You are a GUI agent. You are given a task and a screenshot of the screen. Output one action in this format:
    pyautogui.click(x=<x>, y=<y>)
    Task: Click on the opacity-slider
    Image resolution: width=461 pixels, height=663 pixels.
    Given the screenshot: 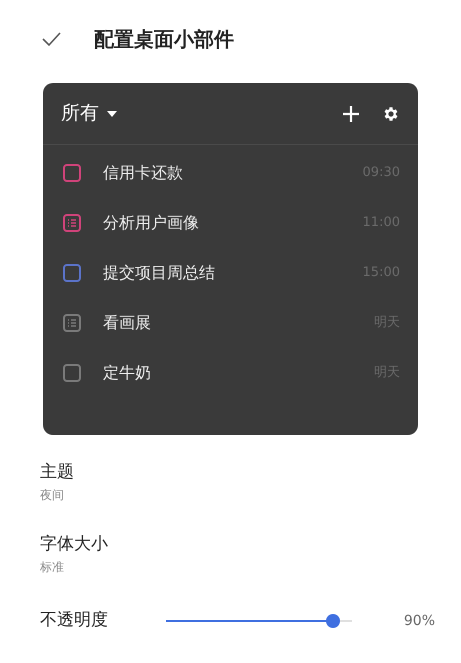 What is the action you would take?
    pyautogui.click(x=259, y=621)
    